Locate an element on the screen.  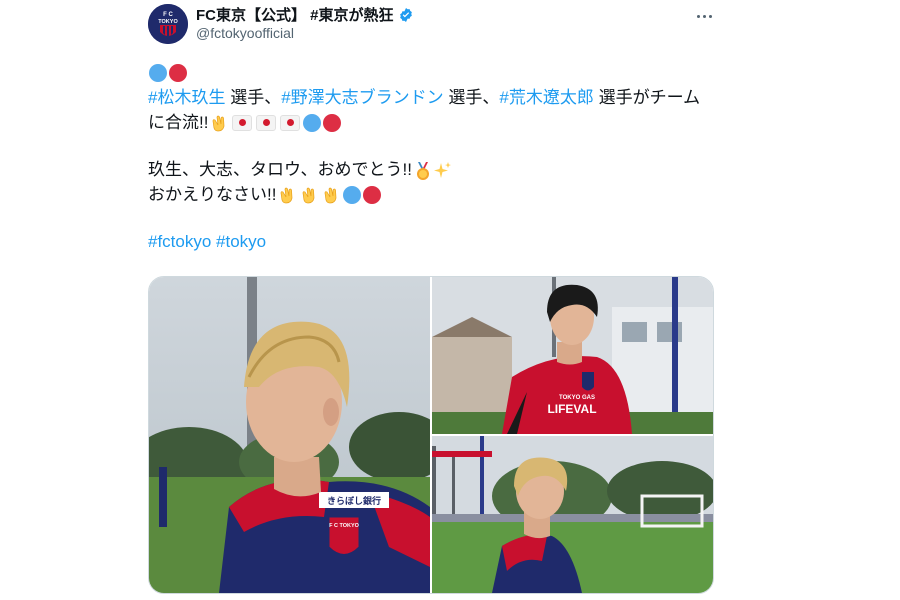
text-line-4: 玖生、大志、タロウ、おめでとう!! is located at coordinates (438, 169).